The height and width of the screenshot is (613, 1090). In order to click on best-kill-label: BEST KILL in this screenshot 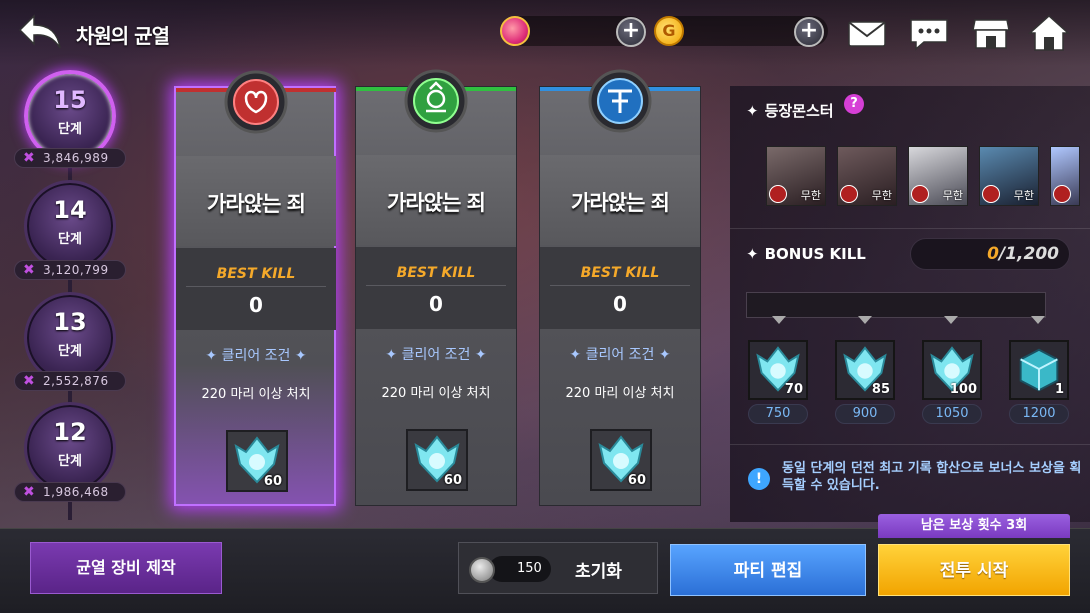, I will do `click(620, 273)`.